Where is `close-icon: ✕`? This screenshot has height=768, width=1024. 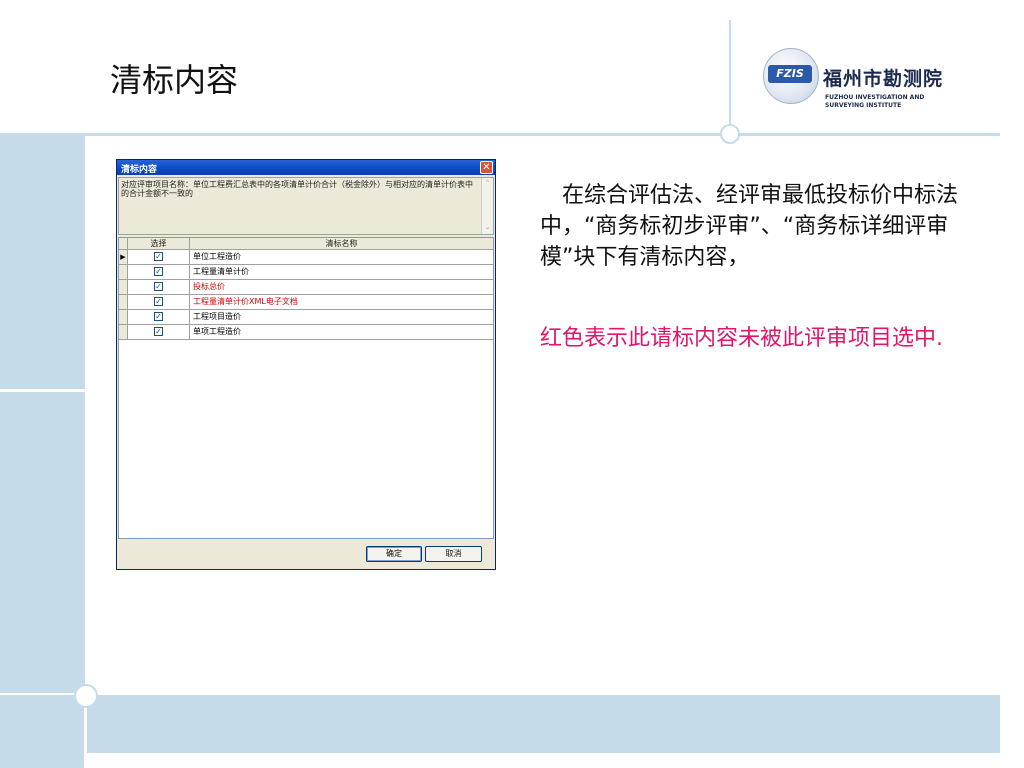 close-icon: ✕ is located at coordinates (486, 167).